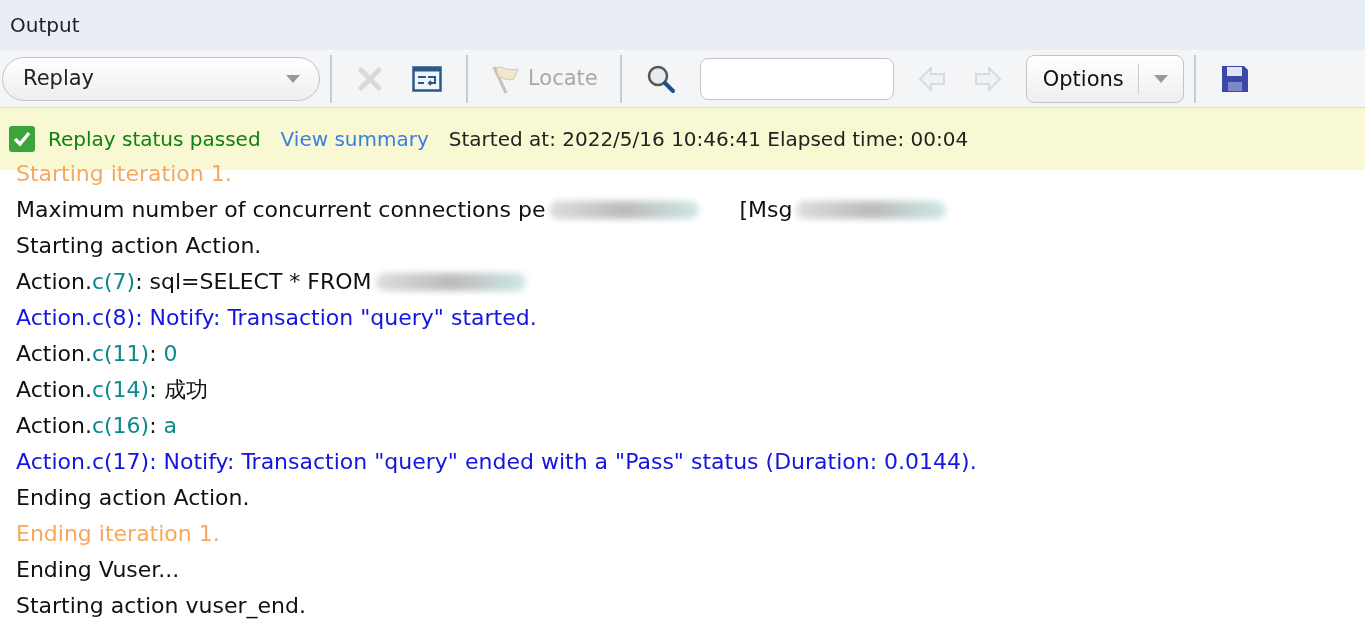 This screenshot has height=633, width=1365. Describe the element at coordinates (1234, 78) in the screenshot. I see `save-icon` at that location.